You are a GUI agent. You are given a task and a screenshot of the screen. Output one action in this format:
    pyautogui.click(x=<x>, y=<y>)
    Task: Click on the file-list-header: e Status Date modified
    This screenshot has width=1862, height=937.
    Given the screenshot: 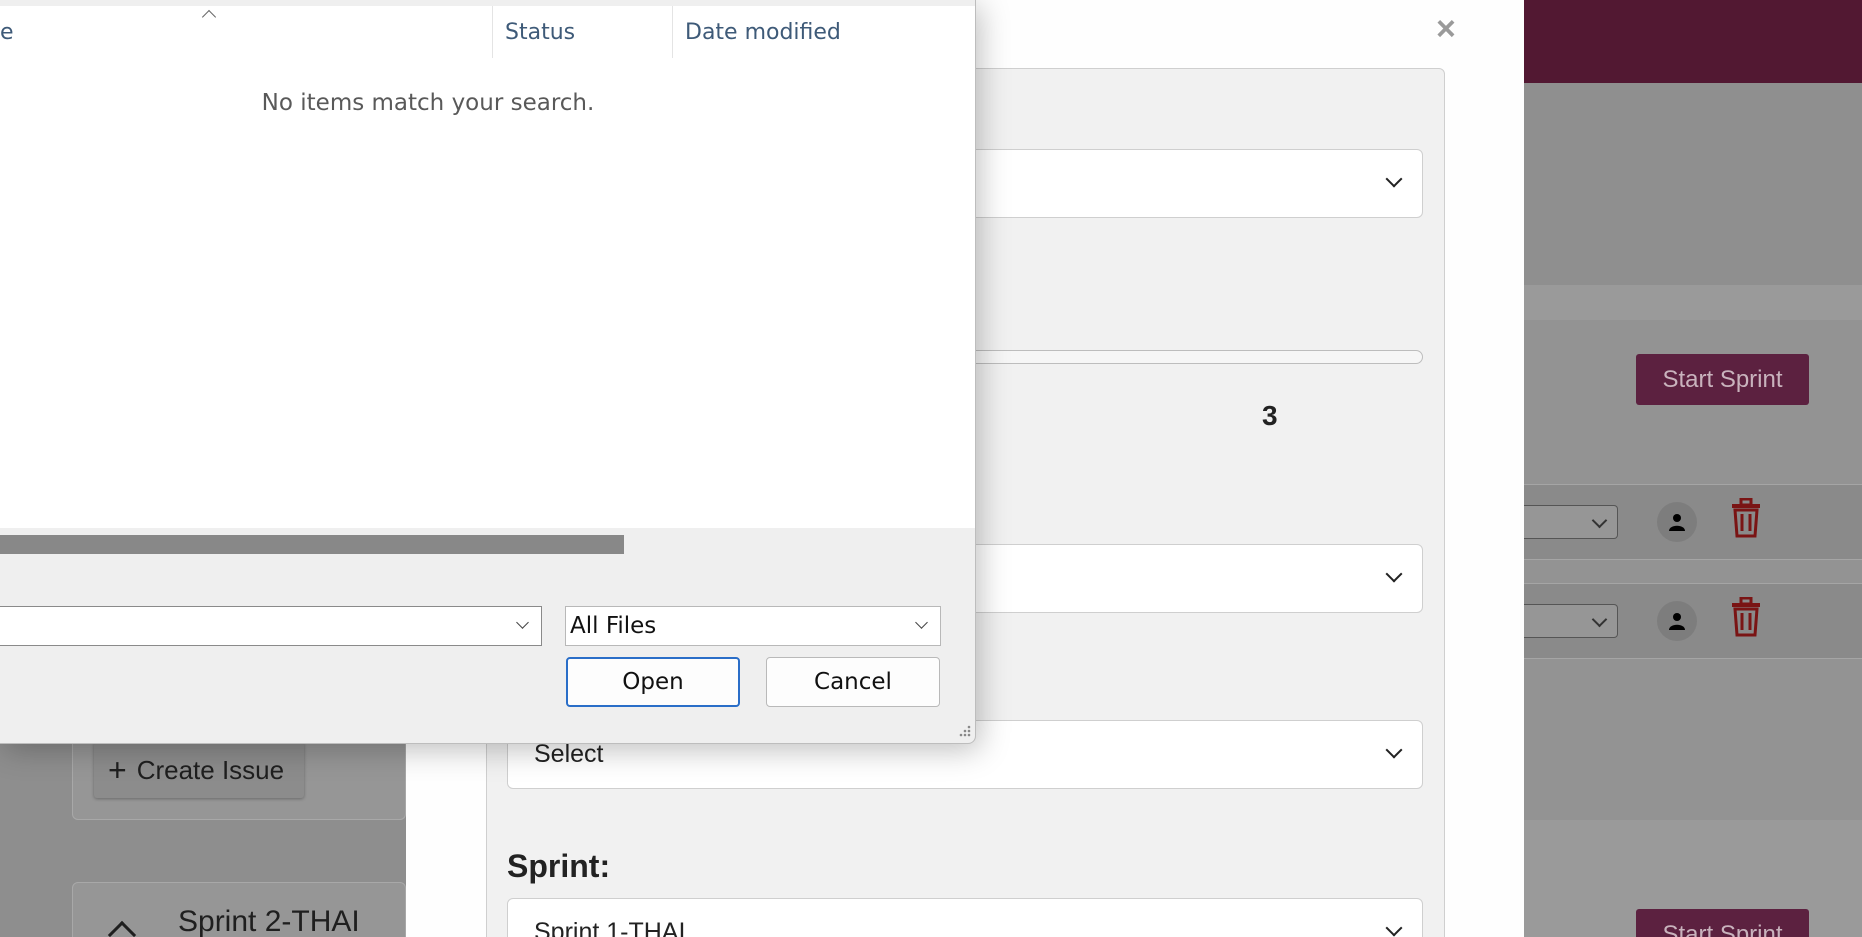 What is the action you would take?
    pyautogui.click(x=487, y=32)
    